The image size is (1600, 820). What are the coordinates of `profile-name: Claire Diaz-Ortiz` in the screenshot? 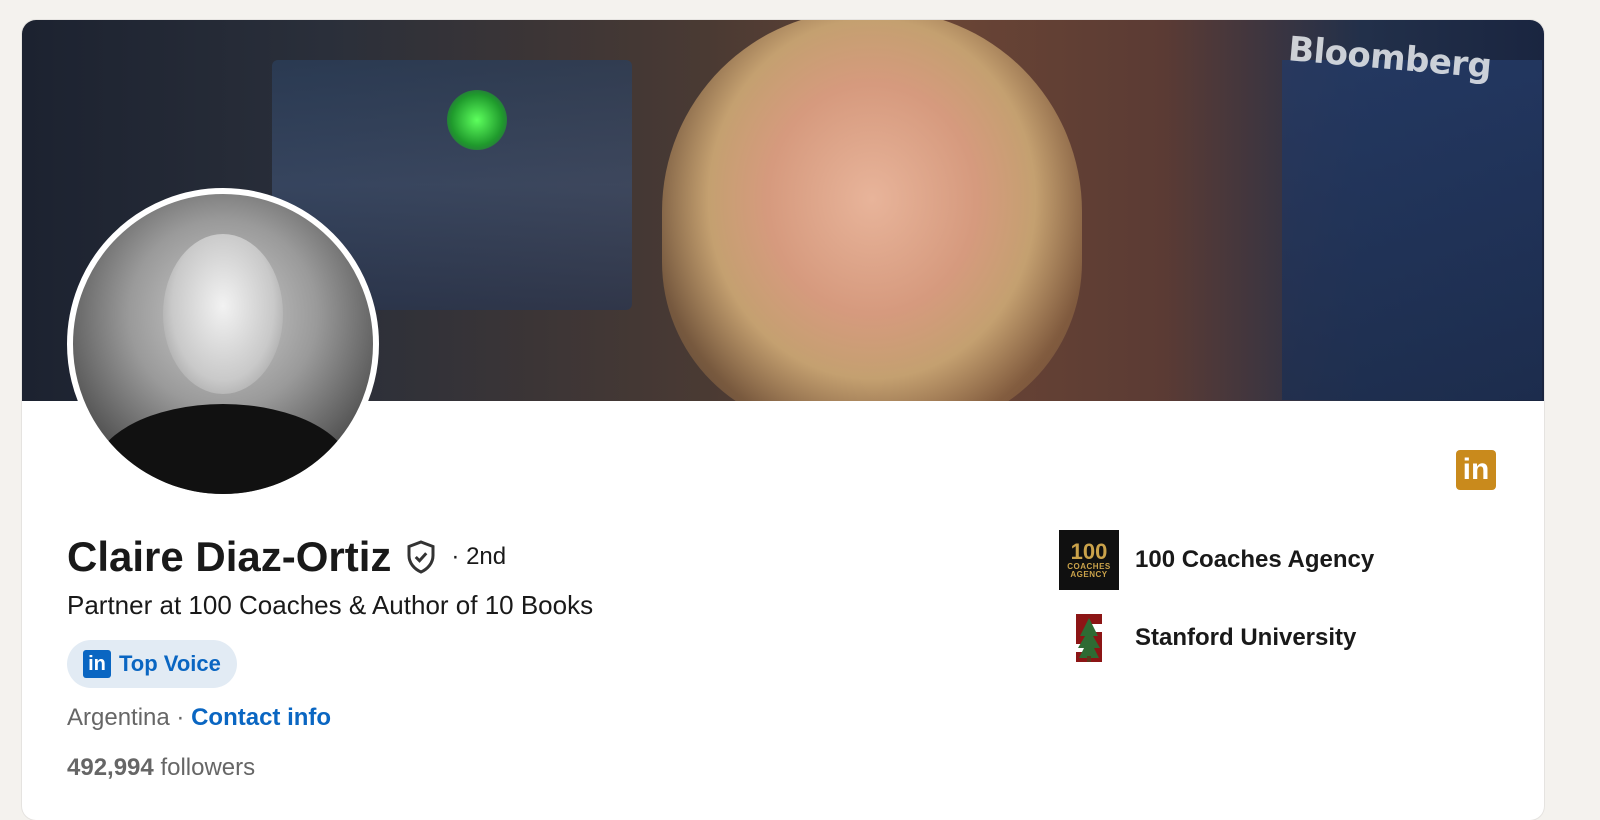 It's located at (229, 556).